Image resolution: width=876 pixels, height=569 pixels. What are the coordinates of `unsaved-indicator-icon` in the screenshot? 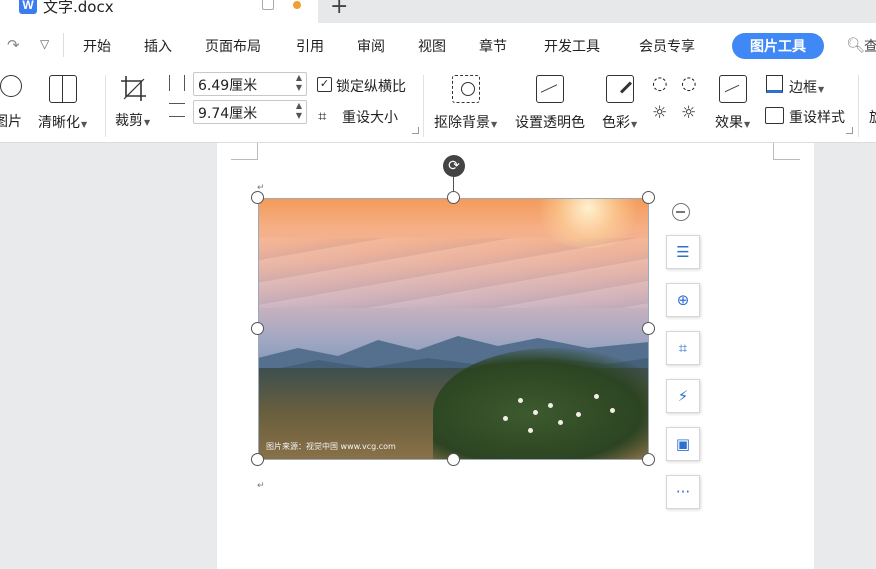 It's located at (297, 5).